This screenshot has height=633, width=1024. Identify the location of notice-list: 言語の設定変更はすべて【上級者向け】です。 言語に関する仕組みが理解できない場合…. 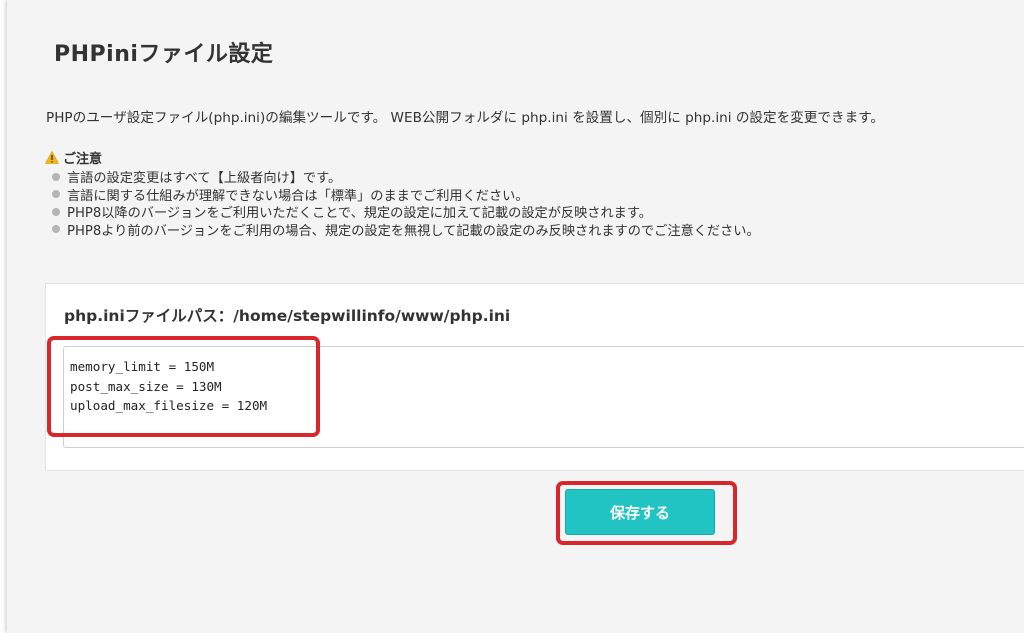
(402, 203).